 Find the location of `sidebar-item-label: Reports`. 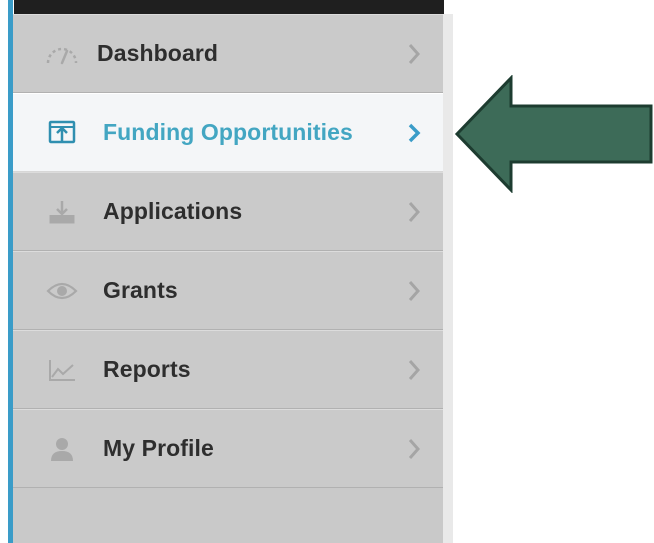

sidebar-item-label: Reports is located at coordinates (147, 369).